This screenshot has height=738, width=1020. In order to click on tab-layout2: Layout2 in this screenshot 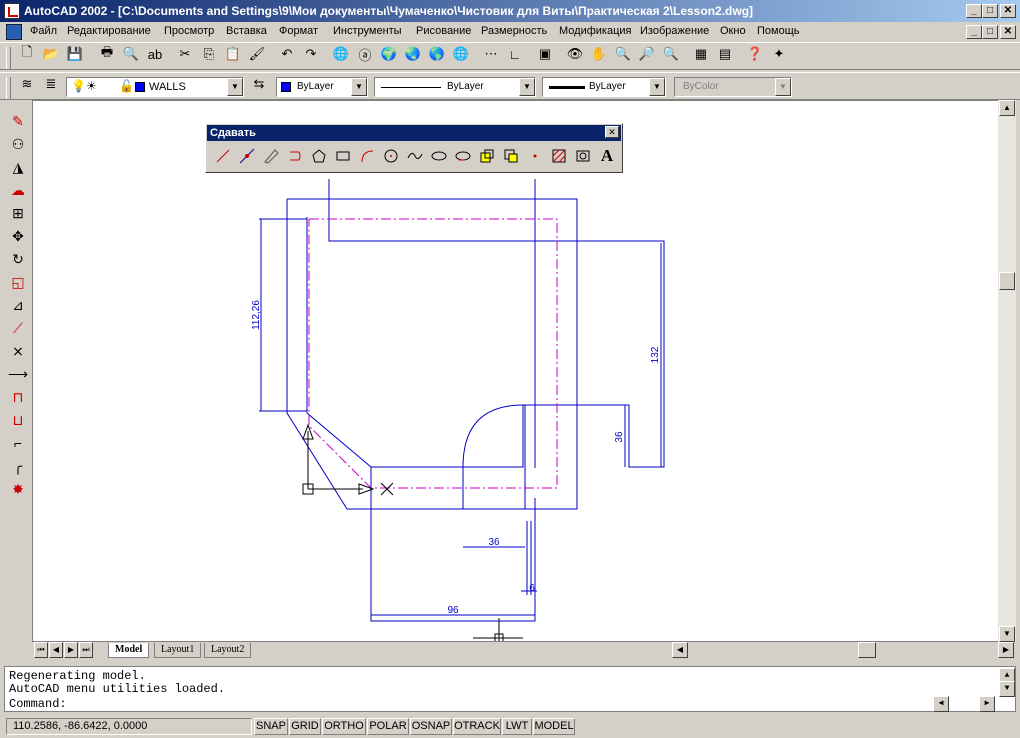, I will do `click(228, 650)`.